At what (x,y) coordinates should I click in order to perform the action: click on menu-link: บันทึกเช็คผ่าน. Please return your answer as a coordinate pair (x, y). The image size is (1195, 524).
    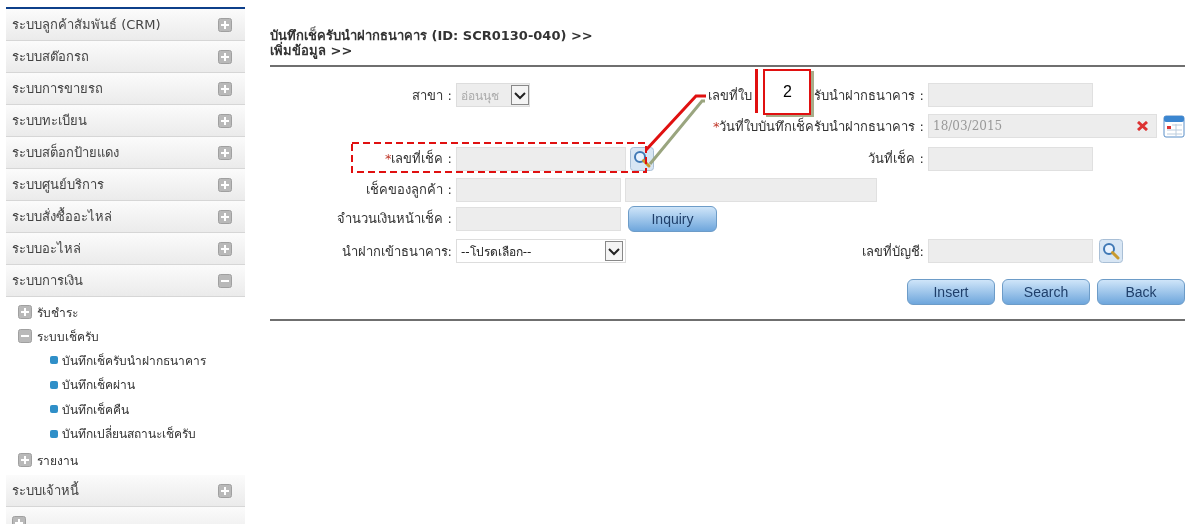
    Looking at the image, I should click on (98, 385).